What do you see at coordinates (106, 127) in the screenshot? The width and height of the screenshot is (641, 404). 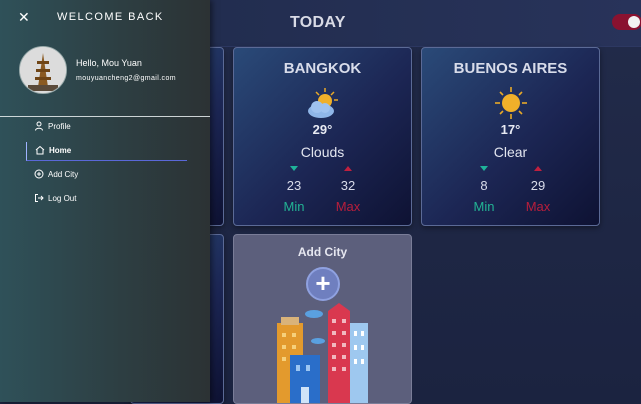 I see `nav-item-profile: Profile` at bounding box center [106, 127].